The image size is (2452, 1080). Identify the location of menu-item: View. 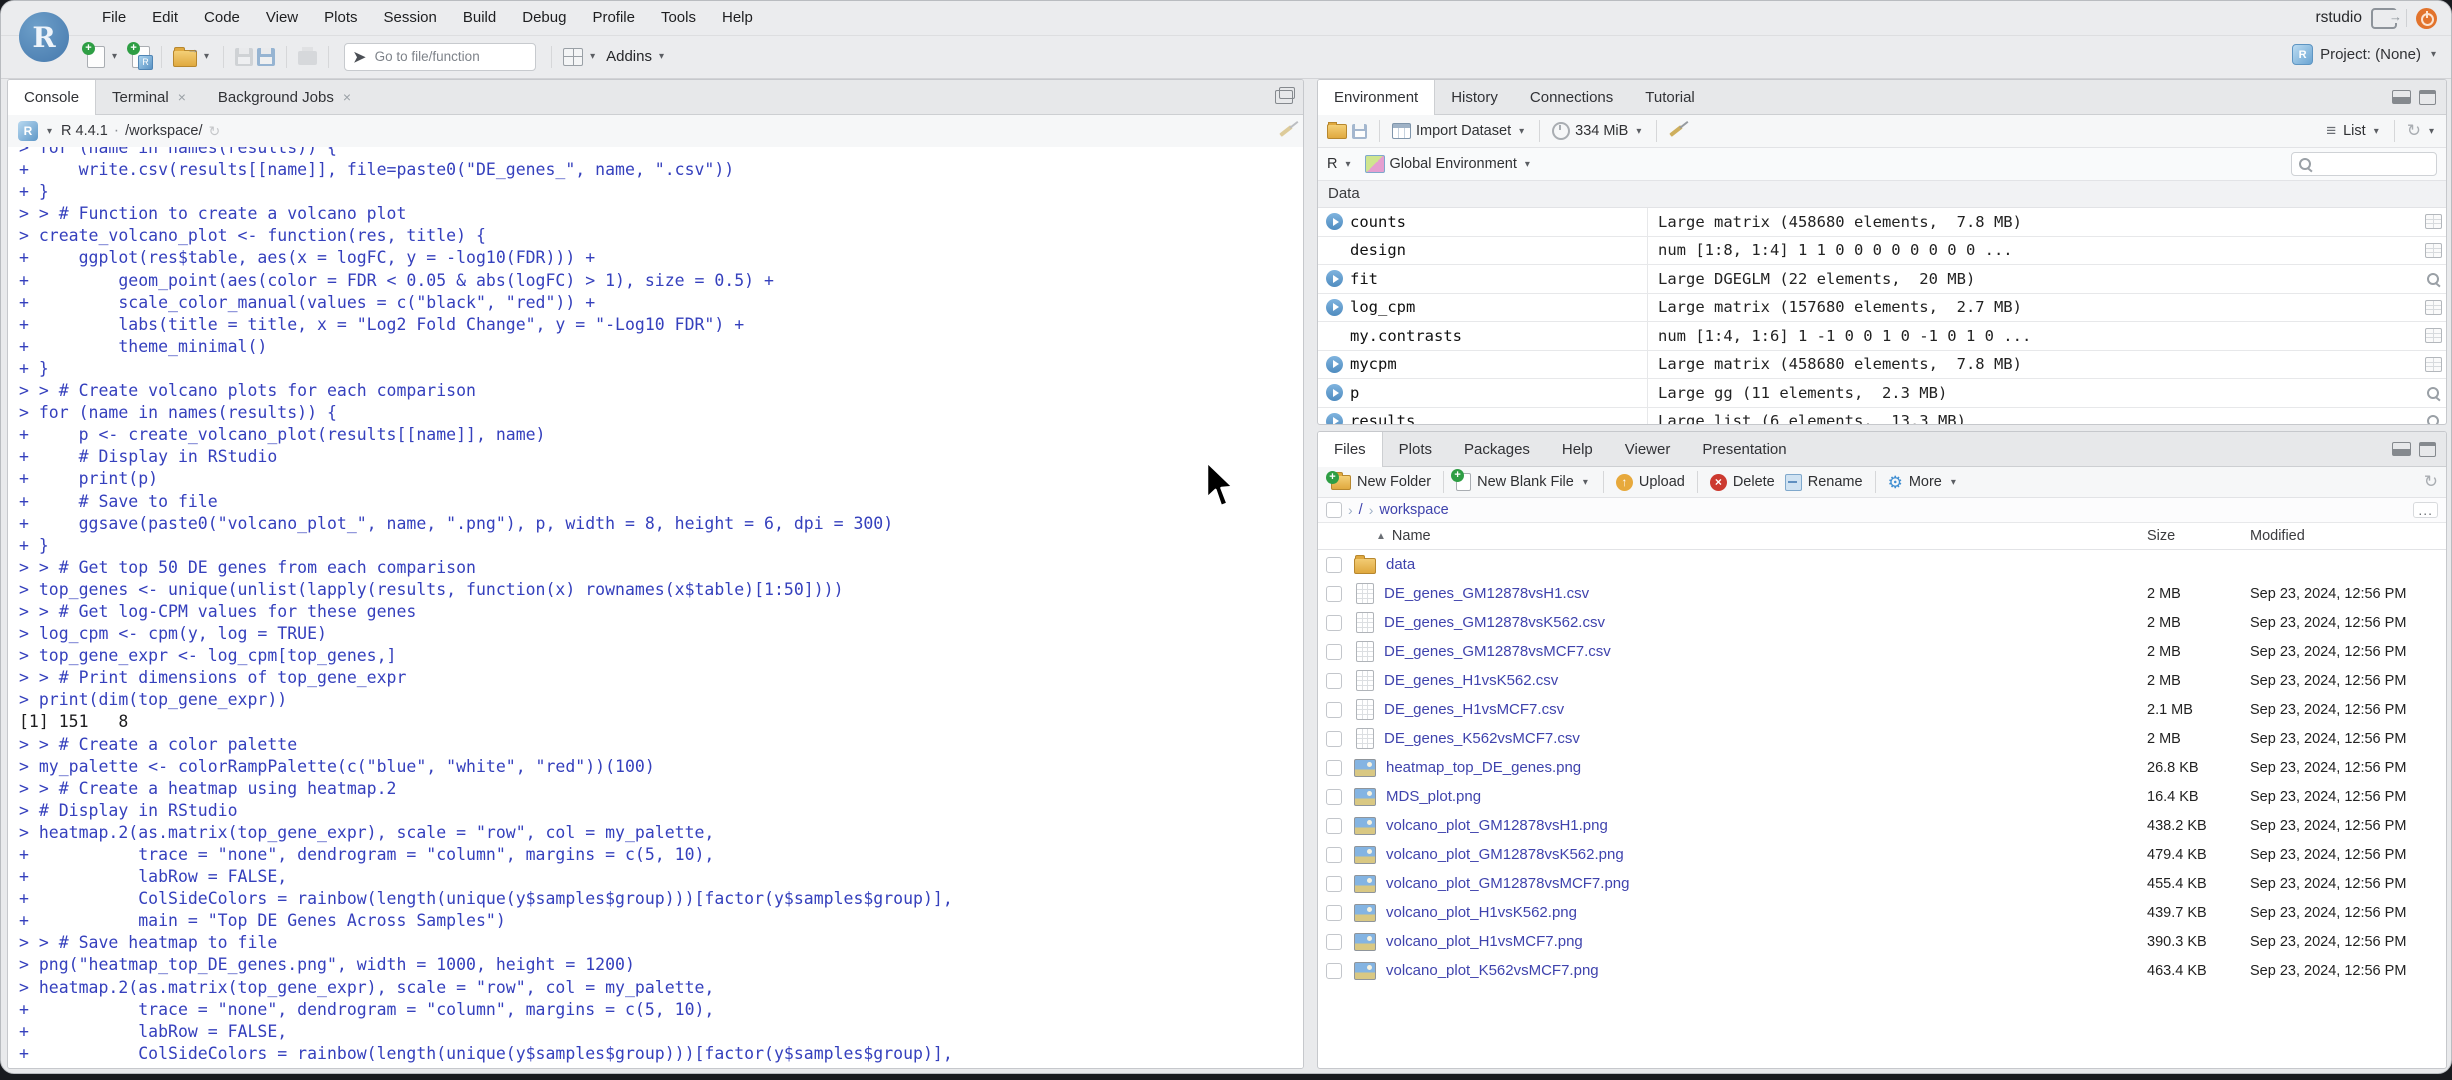
(282, 18).